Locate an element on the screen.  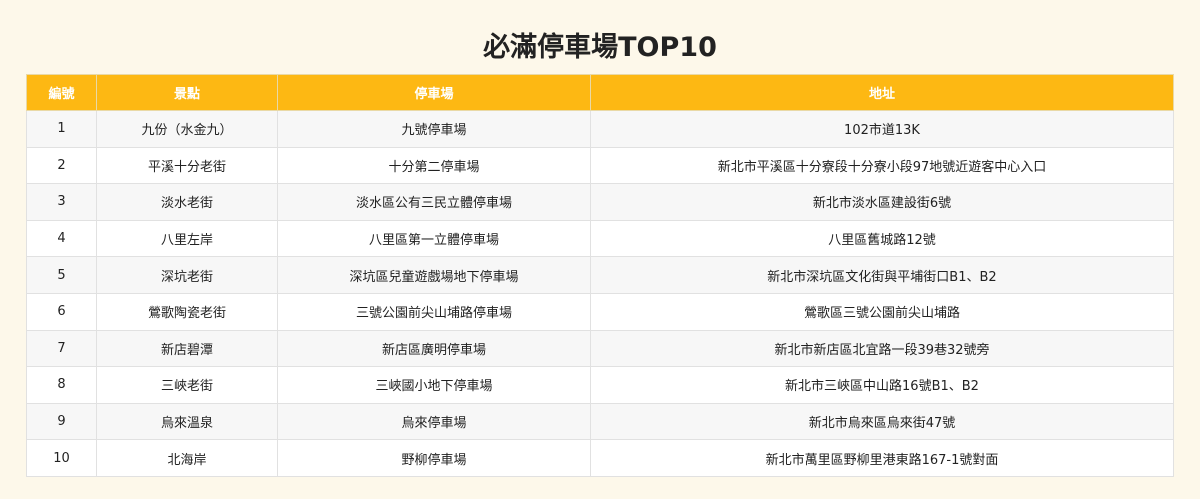
cell-spot: 平溪十分老街 is located at coordinates (187, 165).